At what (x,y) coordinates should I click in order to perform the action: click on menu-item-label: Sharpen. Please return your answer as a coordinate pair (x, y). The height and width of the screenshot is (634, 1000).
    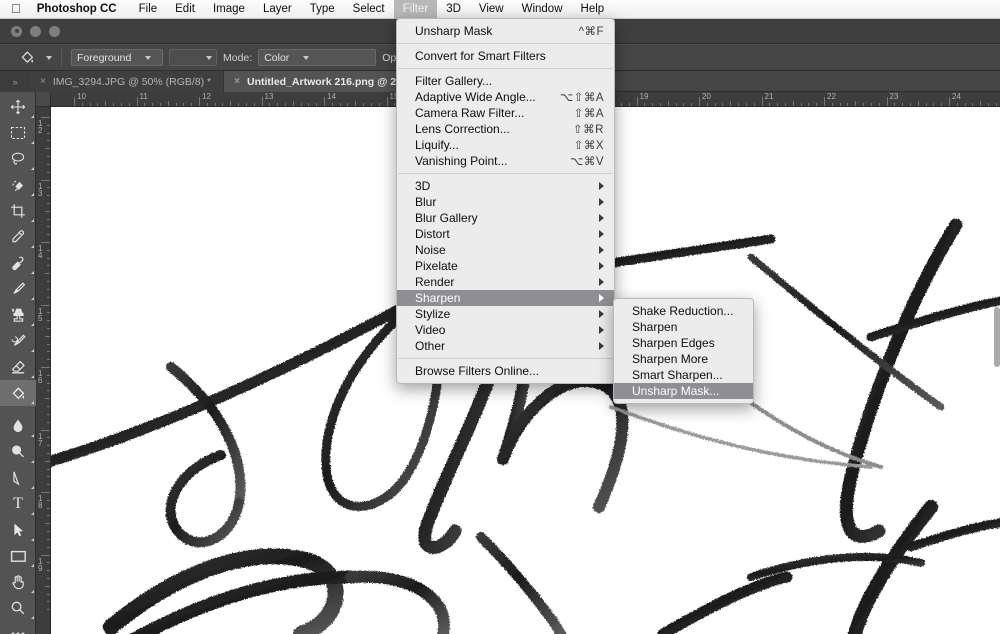
    Looking at the image, I should click on (655, 327).